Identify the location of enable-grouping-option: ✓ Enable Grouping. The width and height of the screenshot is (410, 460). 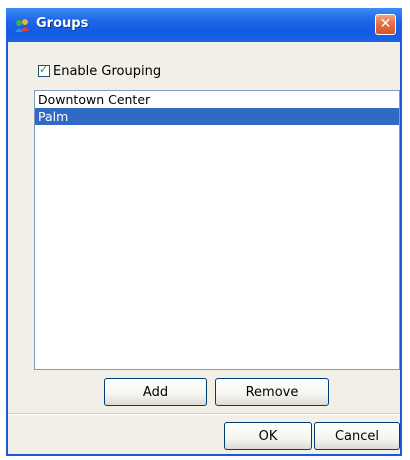
(99, 71).